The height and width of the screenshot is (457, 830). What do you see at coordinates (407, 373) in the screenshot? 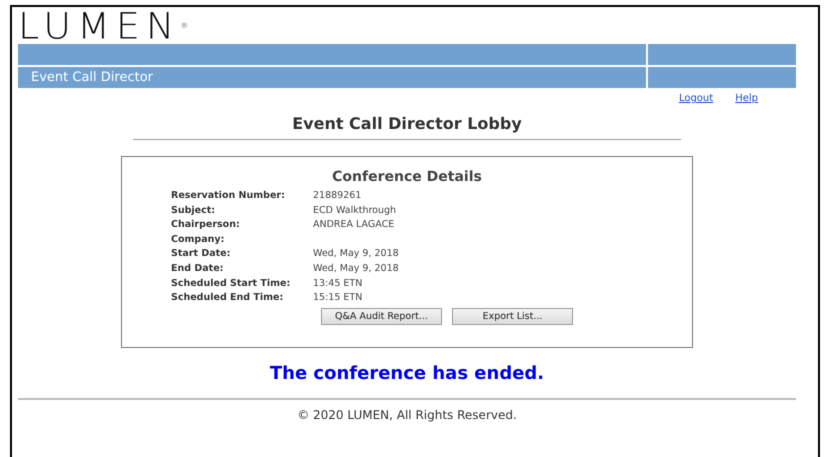
I see `status-message: The conference has ended.` at bounding box center [407, 373].